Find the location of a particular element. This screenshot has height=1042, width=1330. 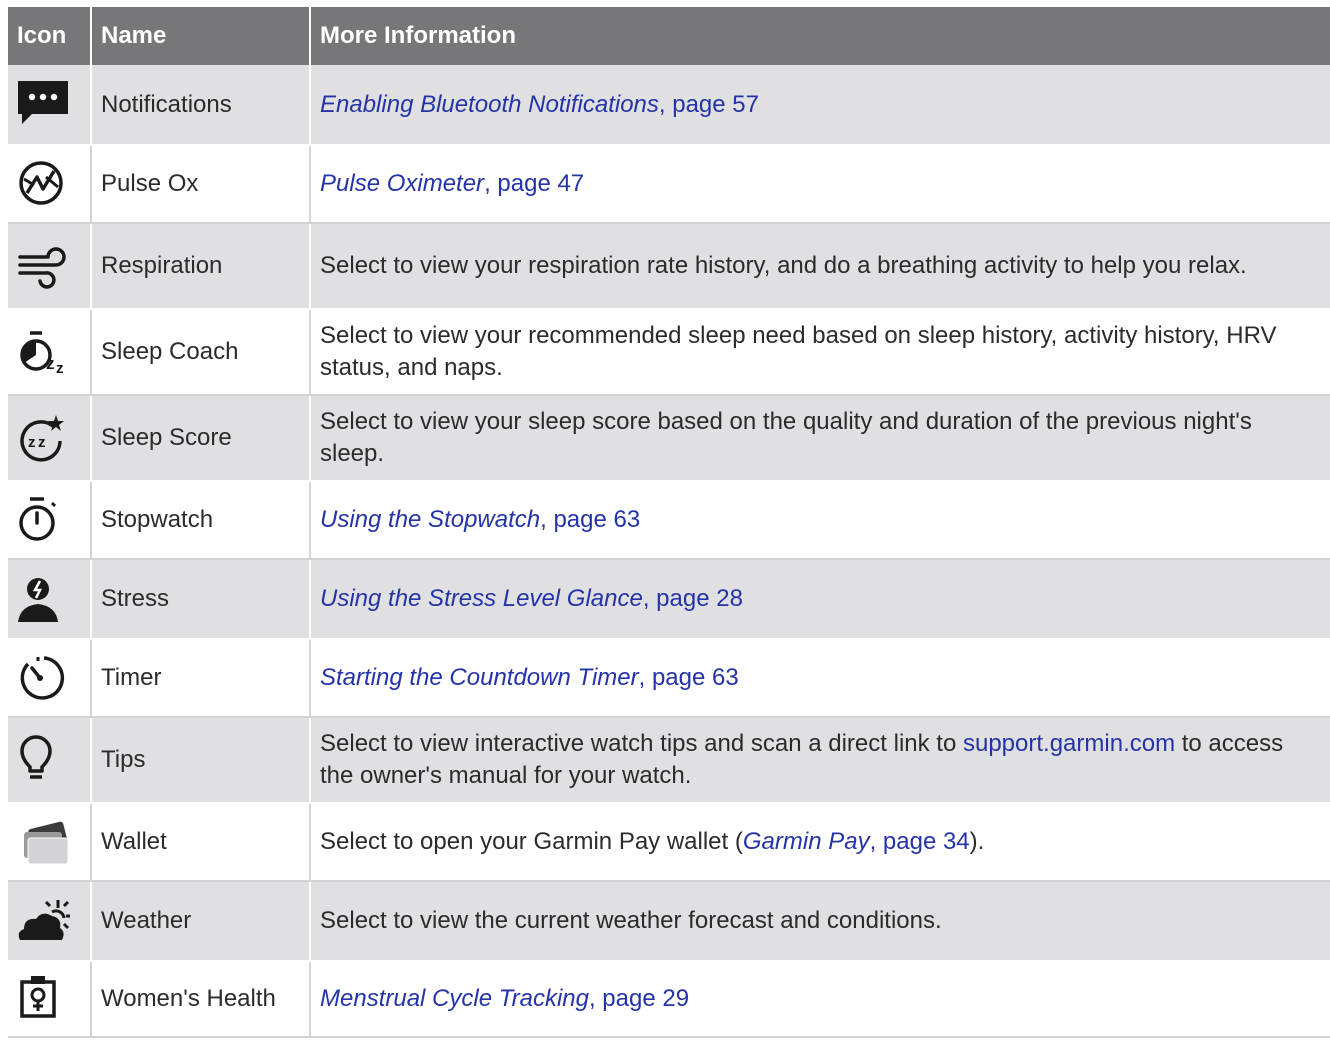

sleep-score-icon: z z is located at coordinates (42, 438).